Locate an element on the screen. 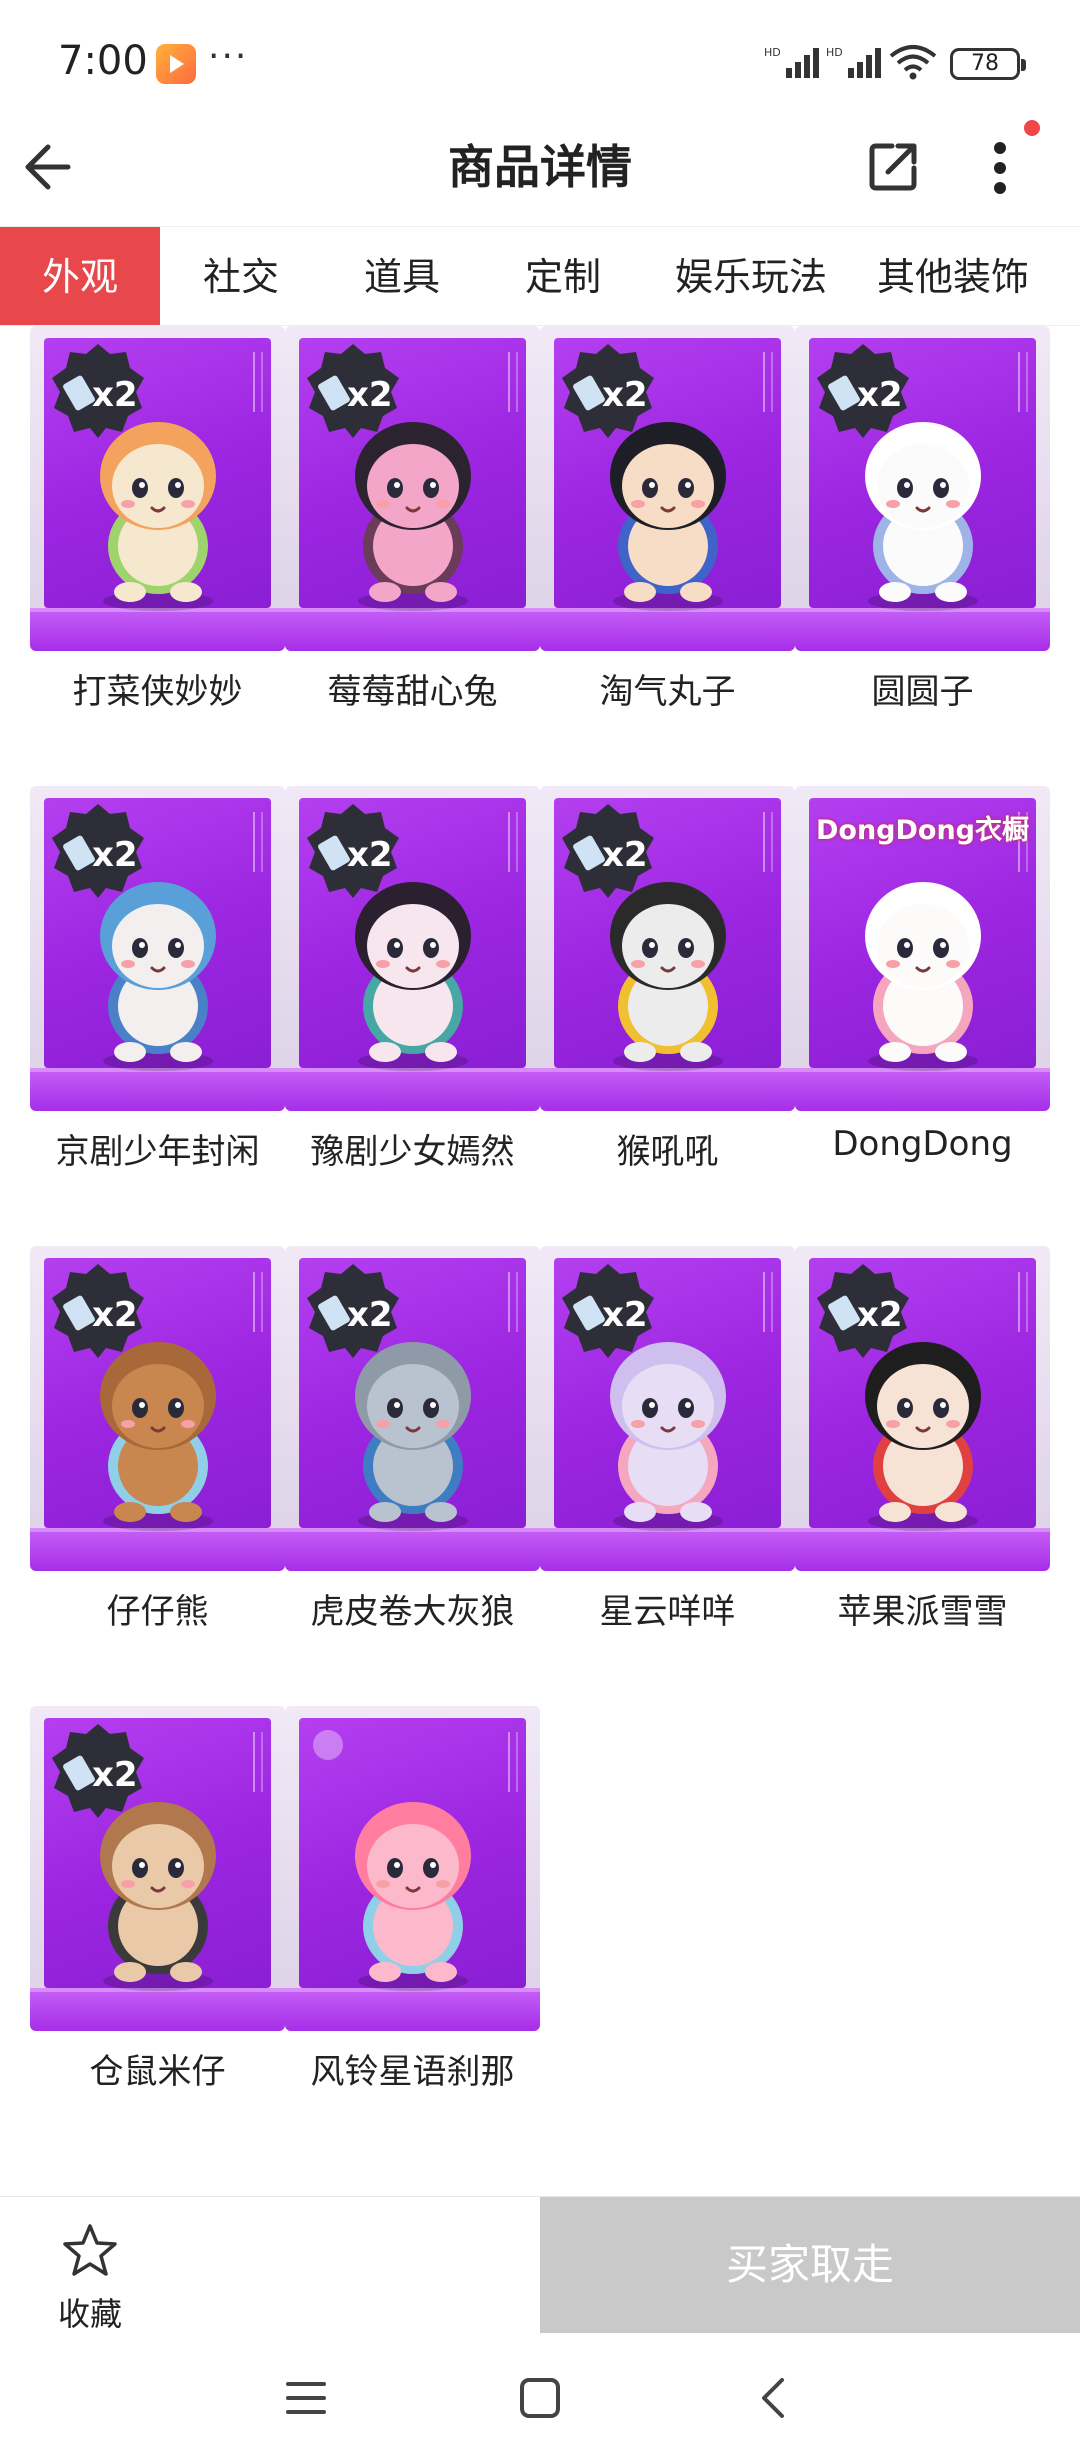 The image size is (1080, 2460). home-square-icon is located at coordinates (540, 2398).